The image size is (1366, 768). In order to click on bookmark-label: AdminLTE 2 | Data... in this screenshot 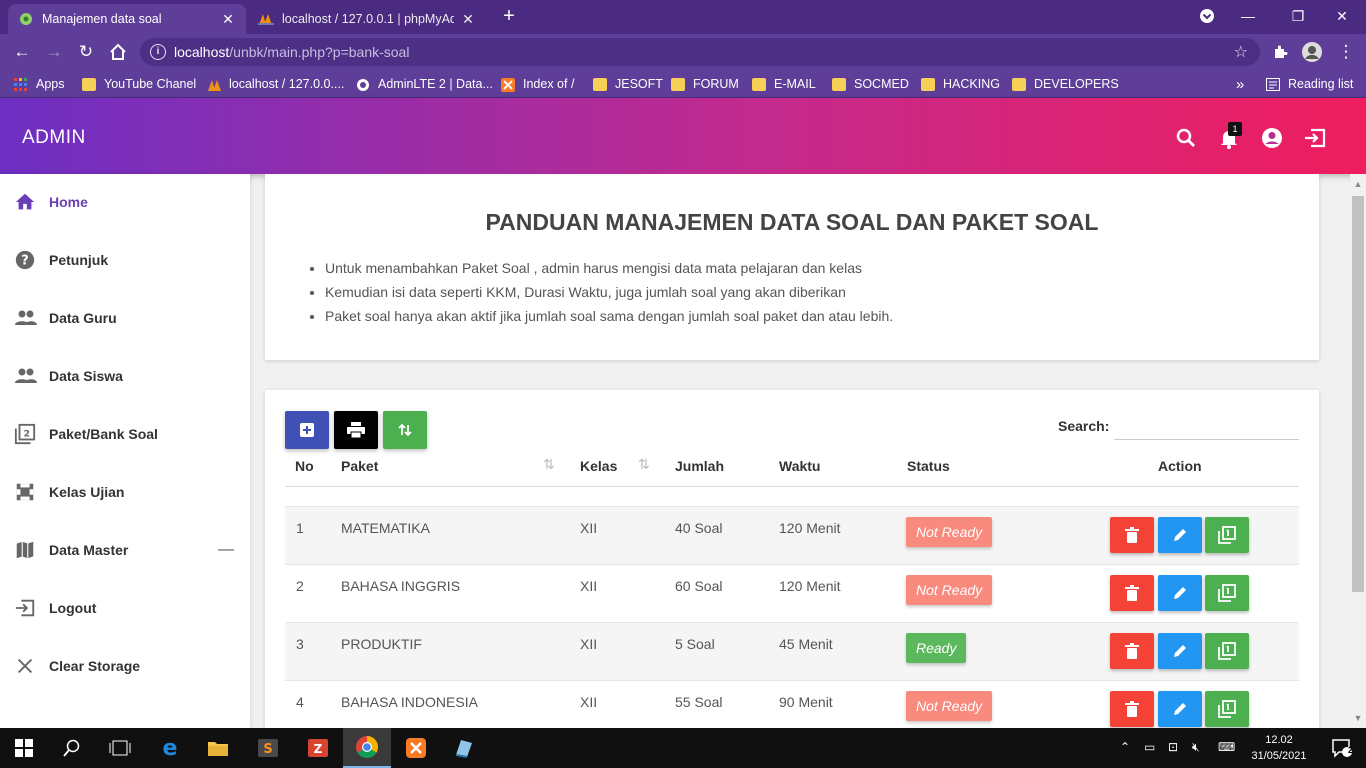, I will do `click(435, 84)`.